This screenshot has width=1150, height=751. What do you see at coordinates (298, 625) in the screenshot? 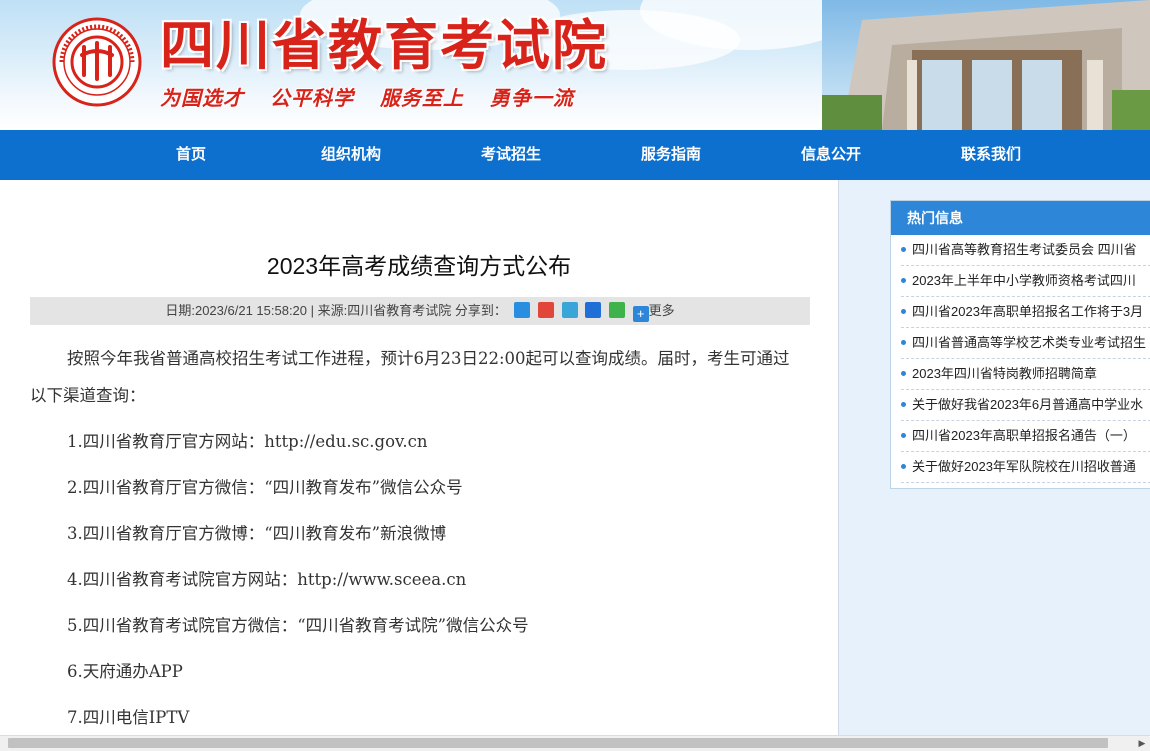
I see `channel-item: 5.四川省教育考试院官方微信：“四川省教育考试院”微信公众号` at bounding box center [298, 625].